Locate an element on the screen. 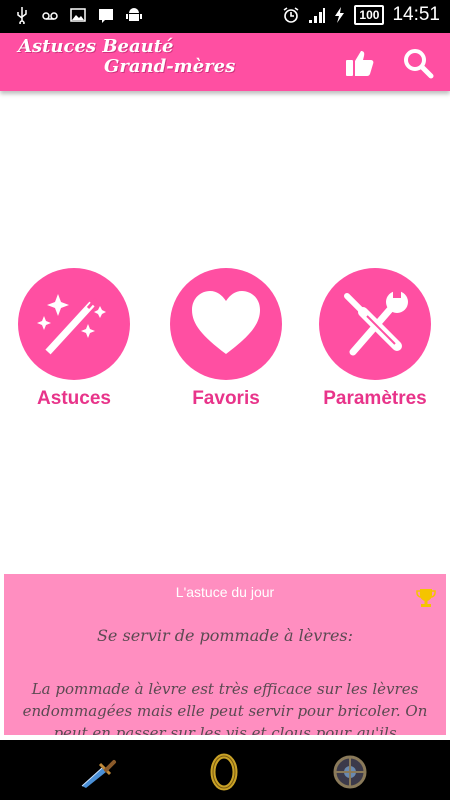  android-icon is located at coordinates (134, 14).